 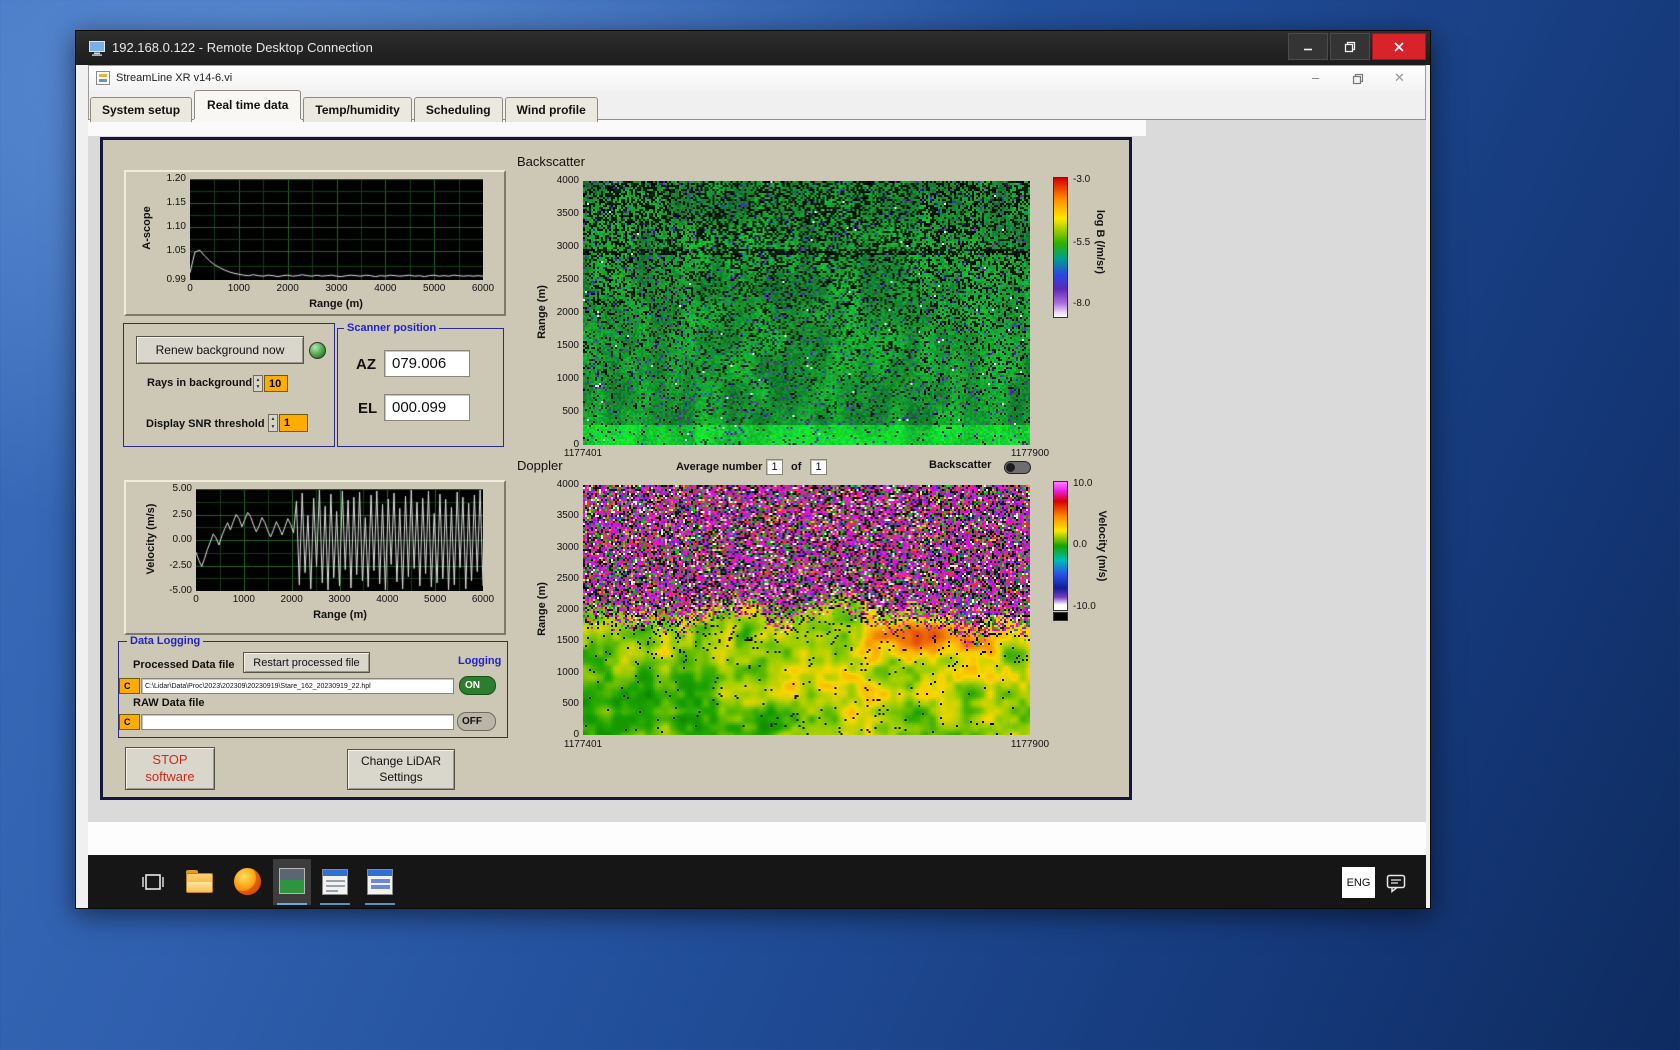 What do you see at coordinates (401, 769) in the screenshot?
I see `change-lidar-settings-button: Change LiDAR Settings` at bounding box center [401, 769].